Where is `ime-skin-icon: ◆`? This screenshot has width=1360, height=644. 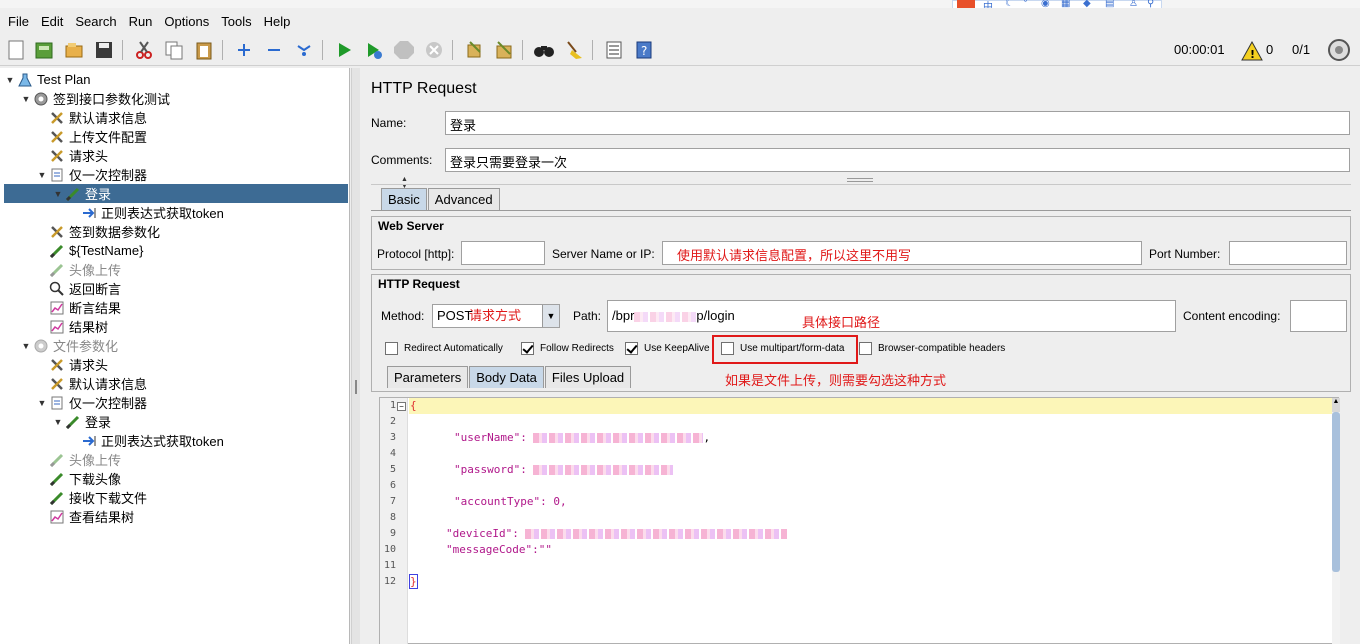 ime-skin-icon: ◆ is located at coordinates (1087, 4).